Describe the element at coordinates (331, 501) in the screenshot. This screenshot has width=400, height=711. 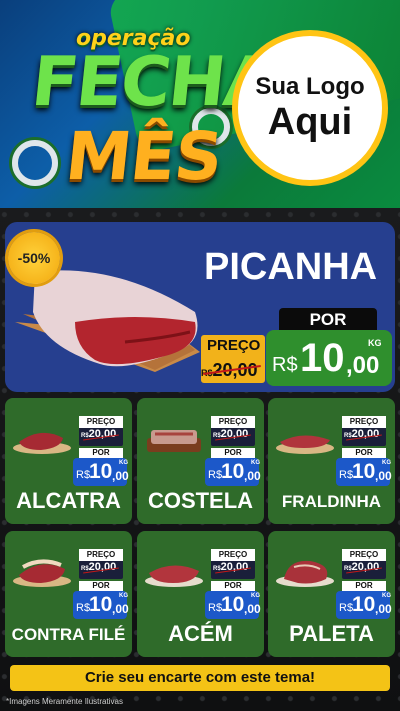
I see `product-name: FRALDINHA` at that location.